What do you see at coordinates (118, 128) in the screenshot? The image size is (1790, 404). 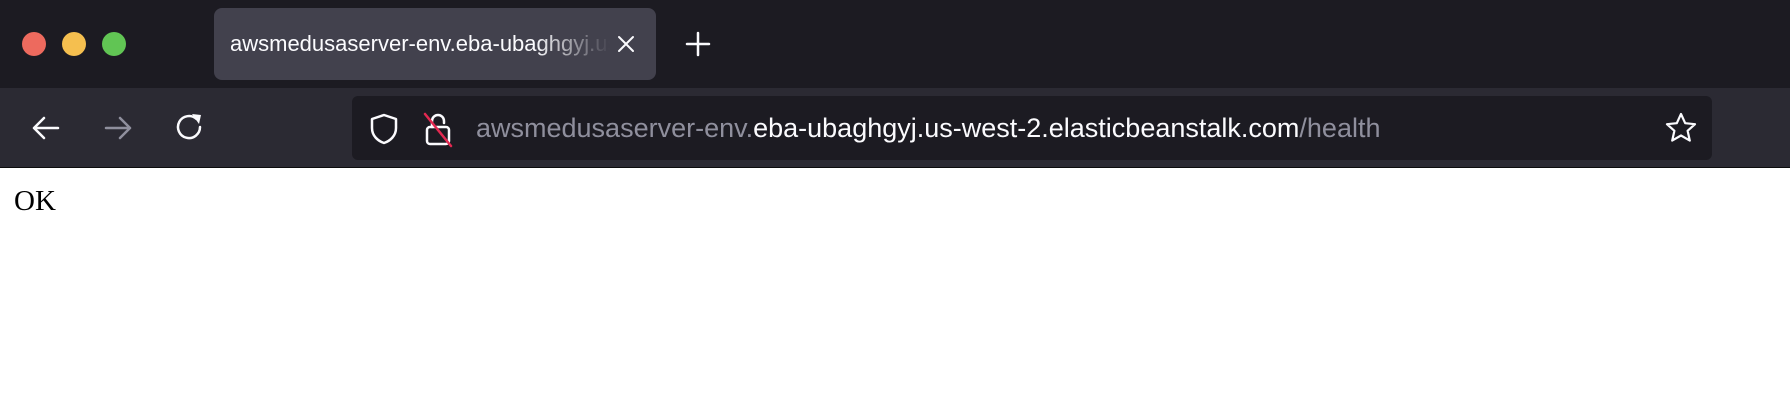 I see `arrow-right-icon` at bounding box center [118, 128].